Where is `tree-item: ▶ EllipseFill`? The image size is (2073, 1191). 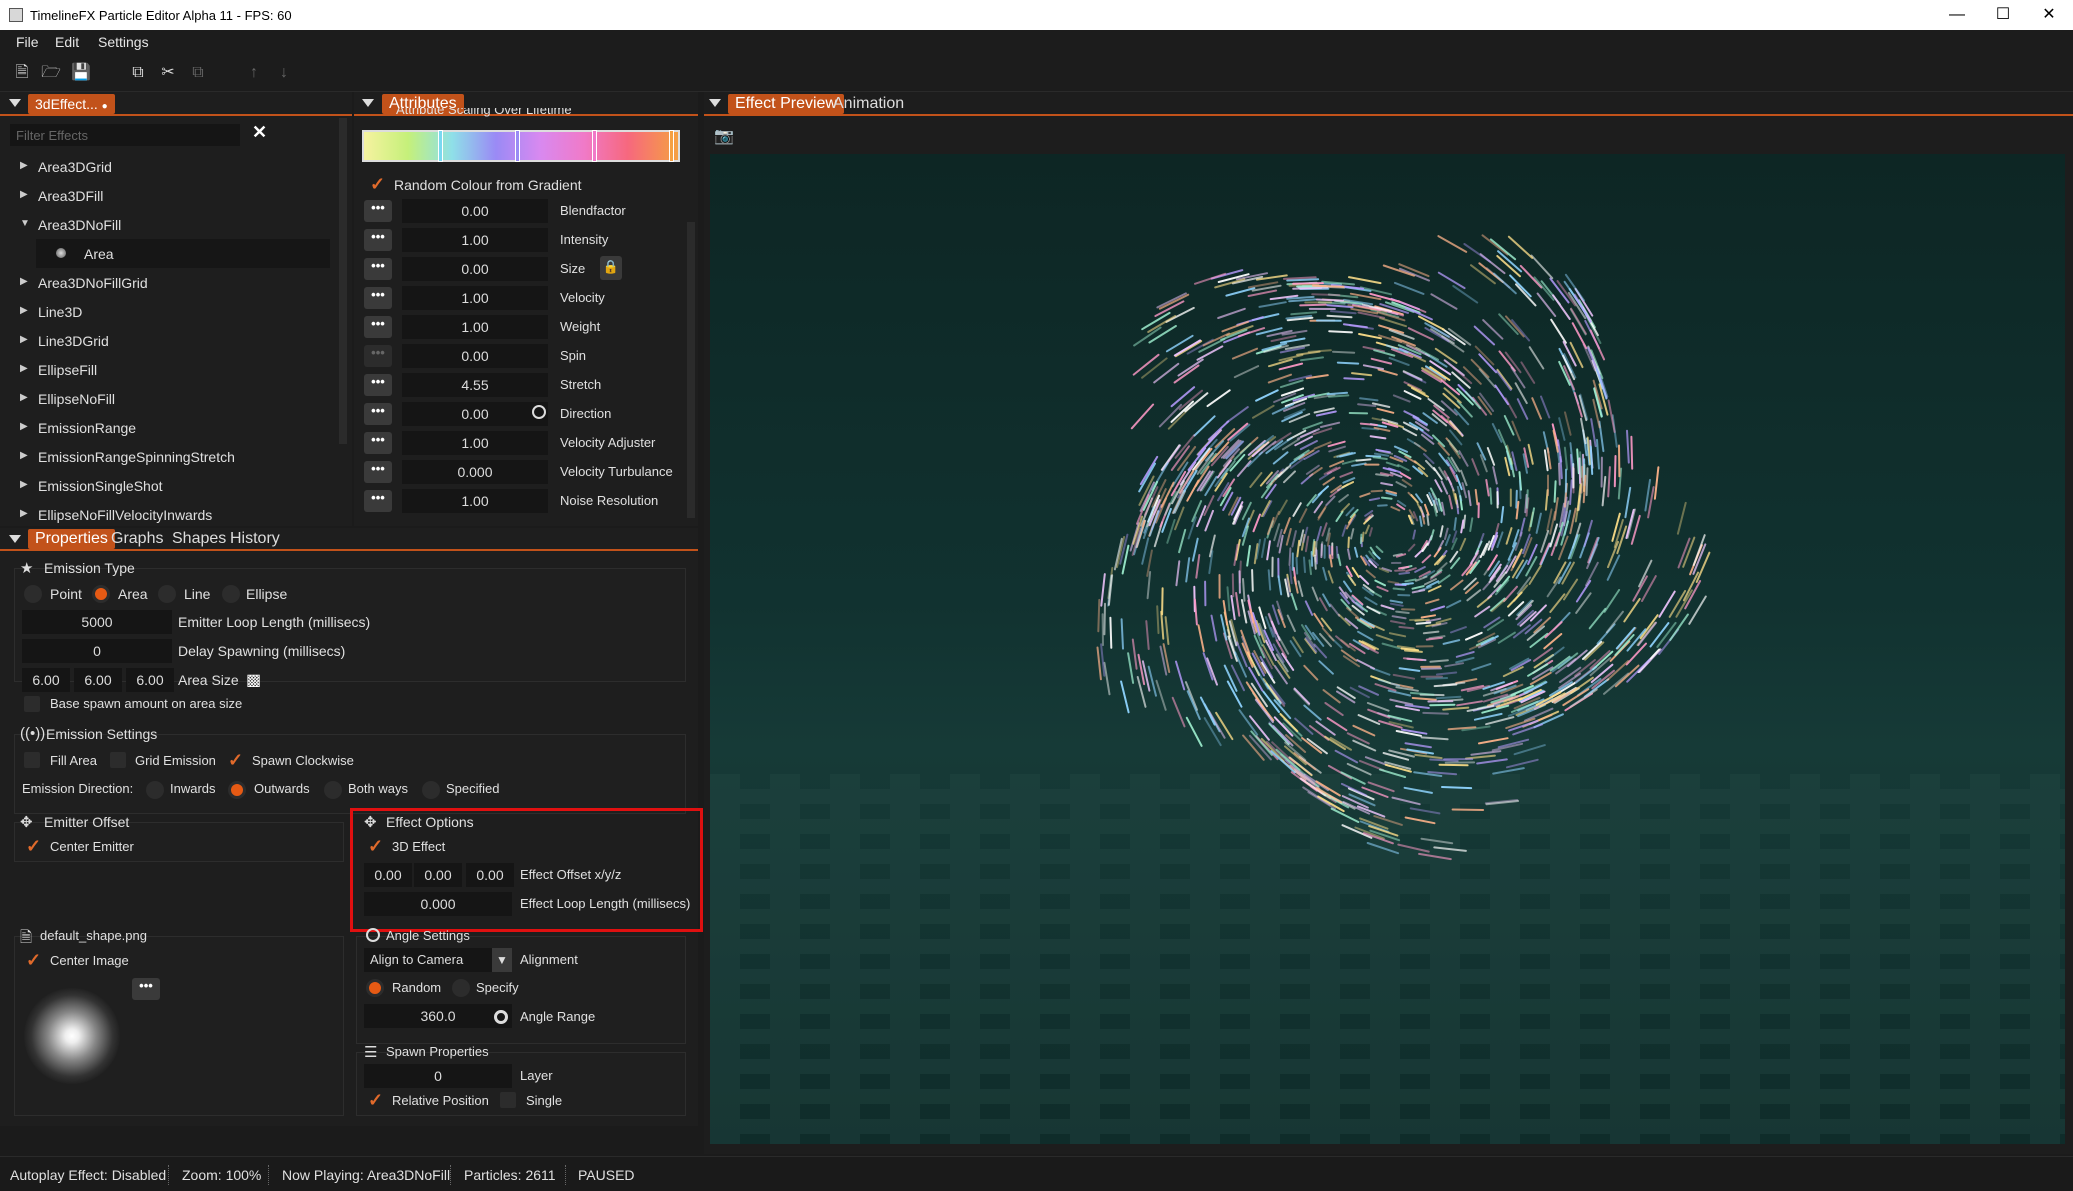
tree-item: ▶ EllipseFill is located at coordinates (165, 369).